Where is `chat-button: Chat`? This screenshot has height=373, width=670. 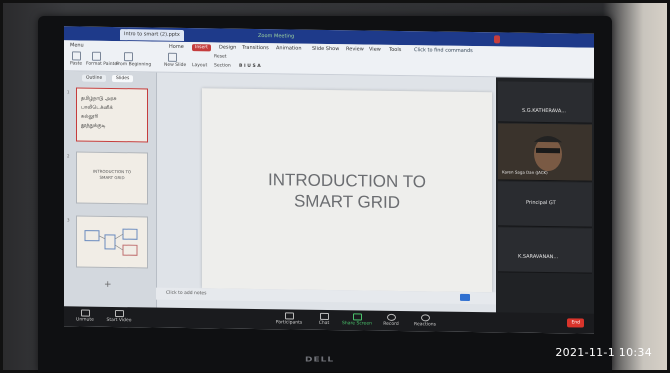
chat-button: Chat is located at coordinates (324, 319).